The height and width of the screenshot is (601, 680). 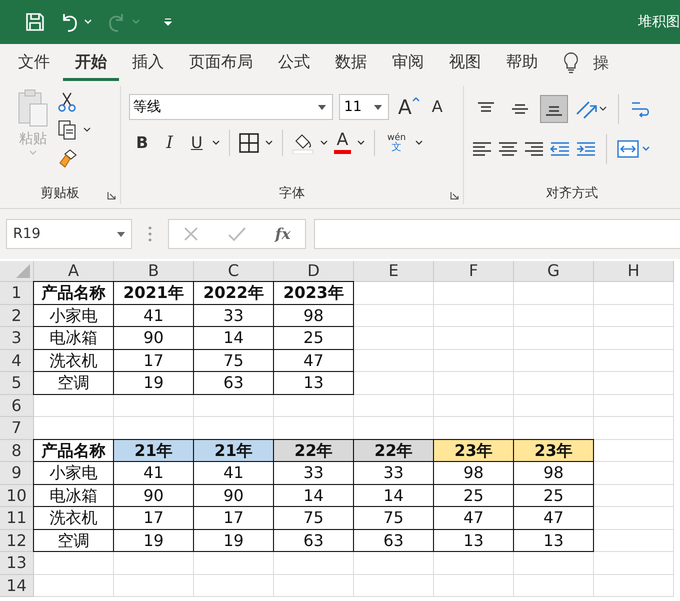 I want to click on format-painter-icon, so click(x=68, y=158).